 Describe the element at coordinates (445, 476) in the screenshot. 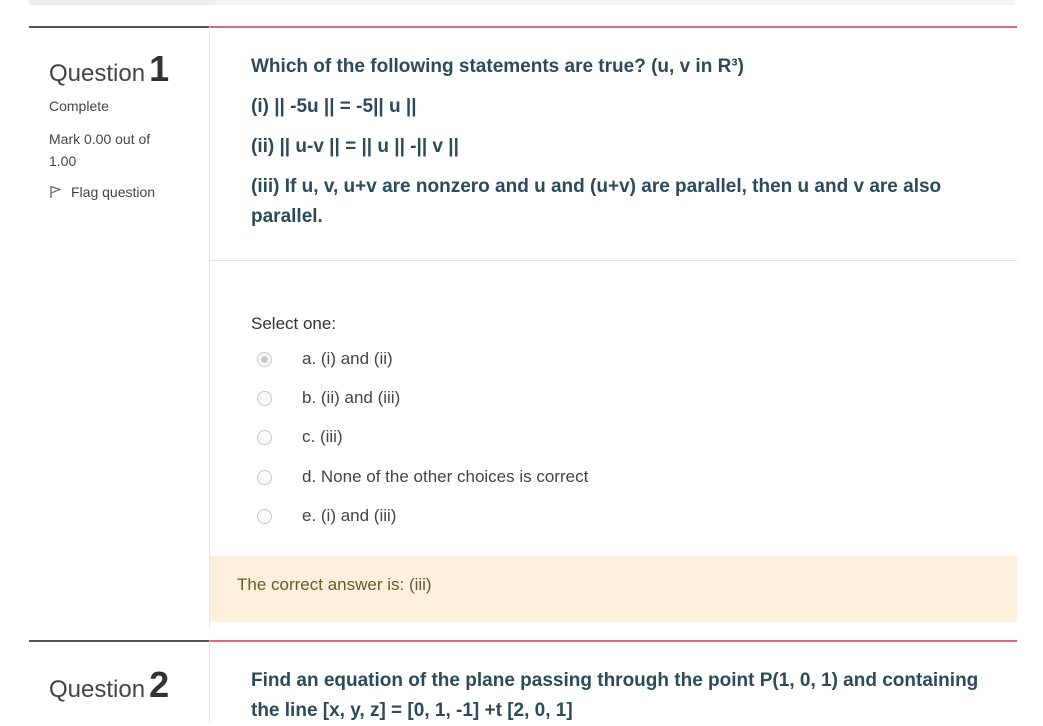

I see `answer-option-label: d. None of the other choices is correct` at that location.